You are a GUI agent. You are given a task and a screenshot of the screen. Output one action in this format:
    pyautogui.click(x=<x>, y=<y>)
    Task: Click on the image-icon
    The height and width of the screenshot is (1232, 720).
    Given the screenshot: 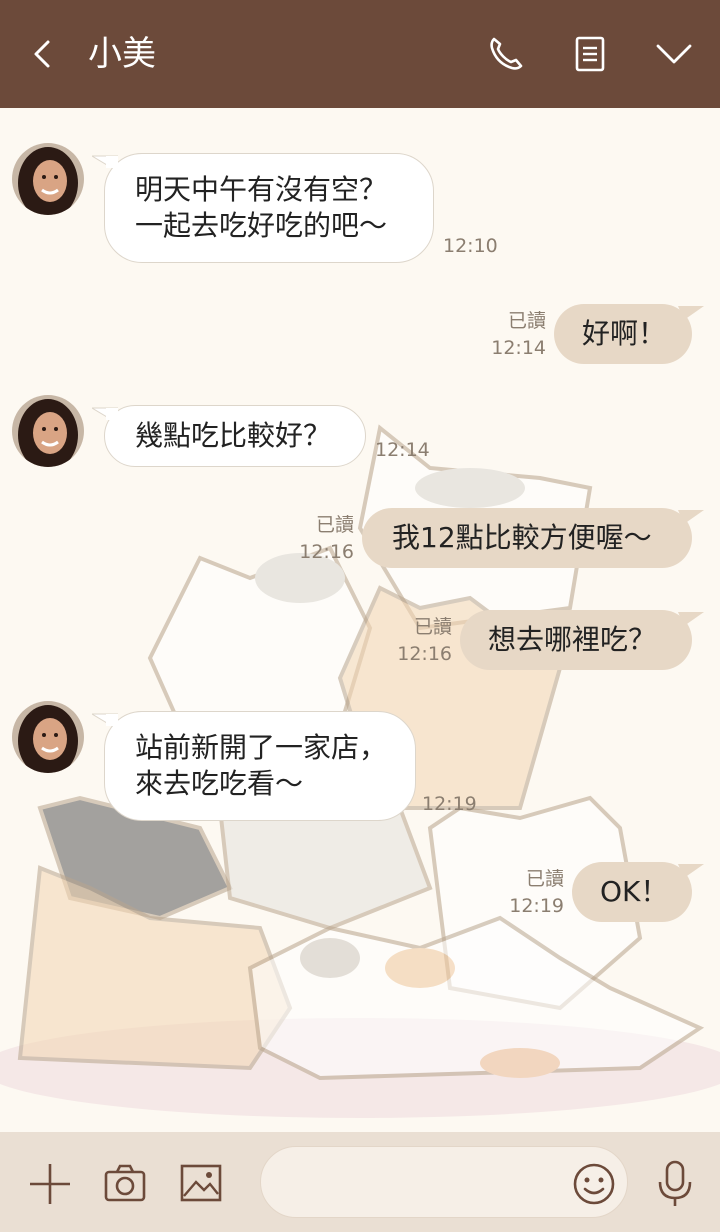 What is the action you would take?
    pyautogui.click(x=201, y=1183)
    